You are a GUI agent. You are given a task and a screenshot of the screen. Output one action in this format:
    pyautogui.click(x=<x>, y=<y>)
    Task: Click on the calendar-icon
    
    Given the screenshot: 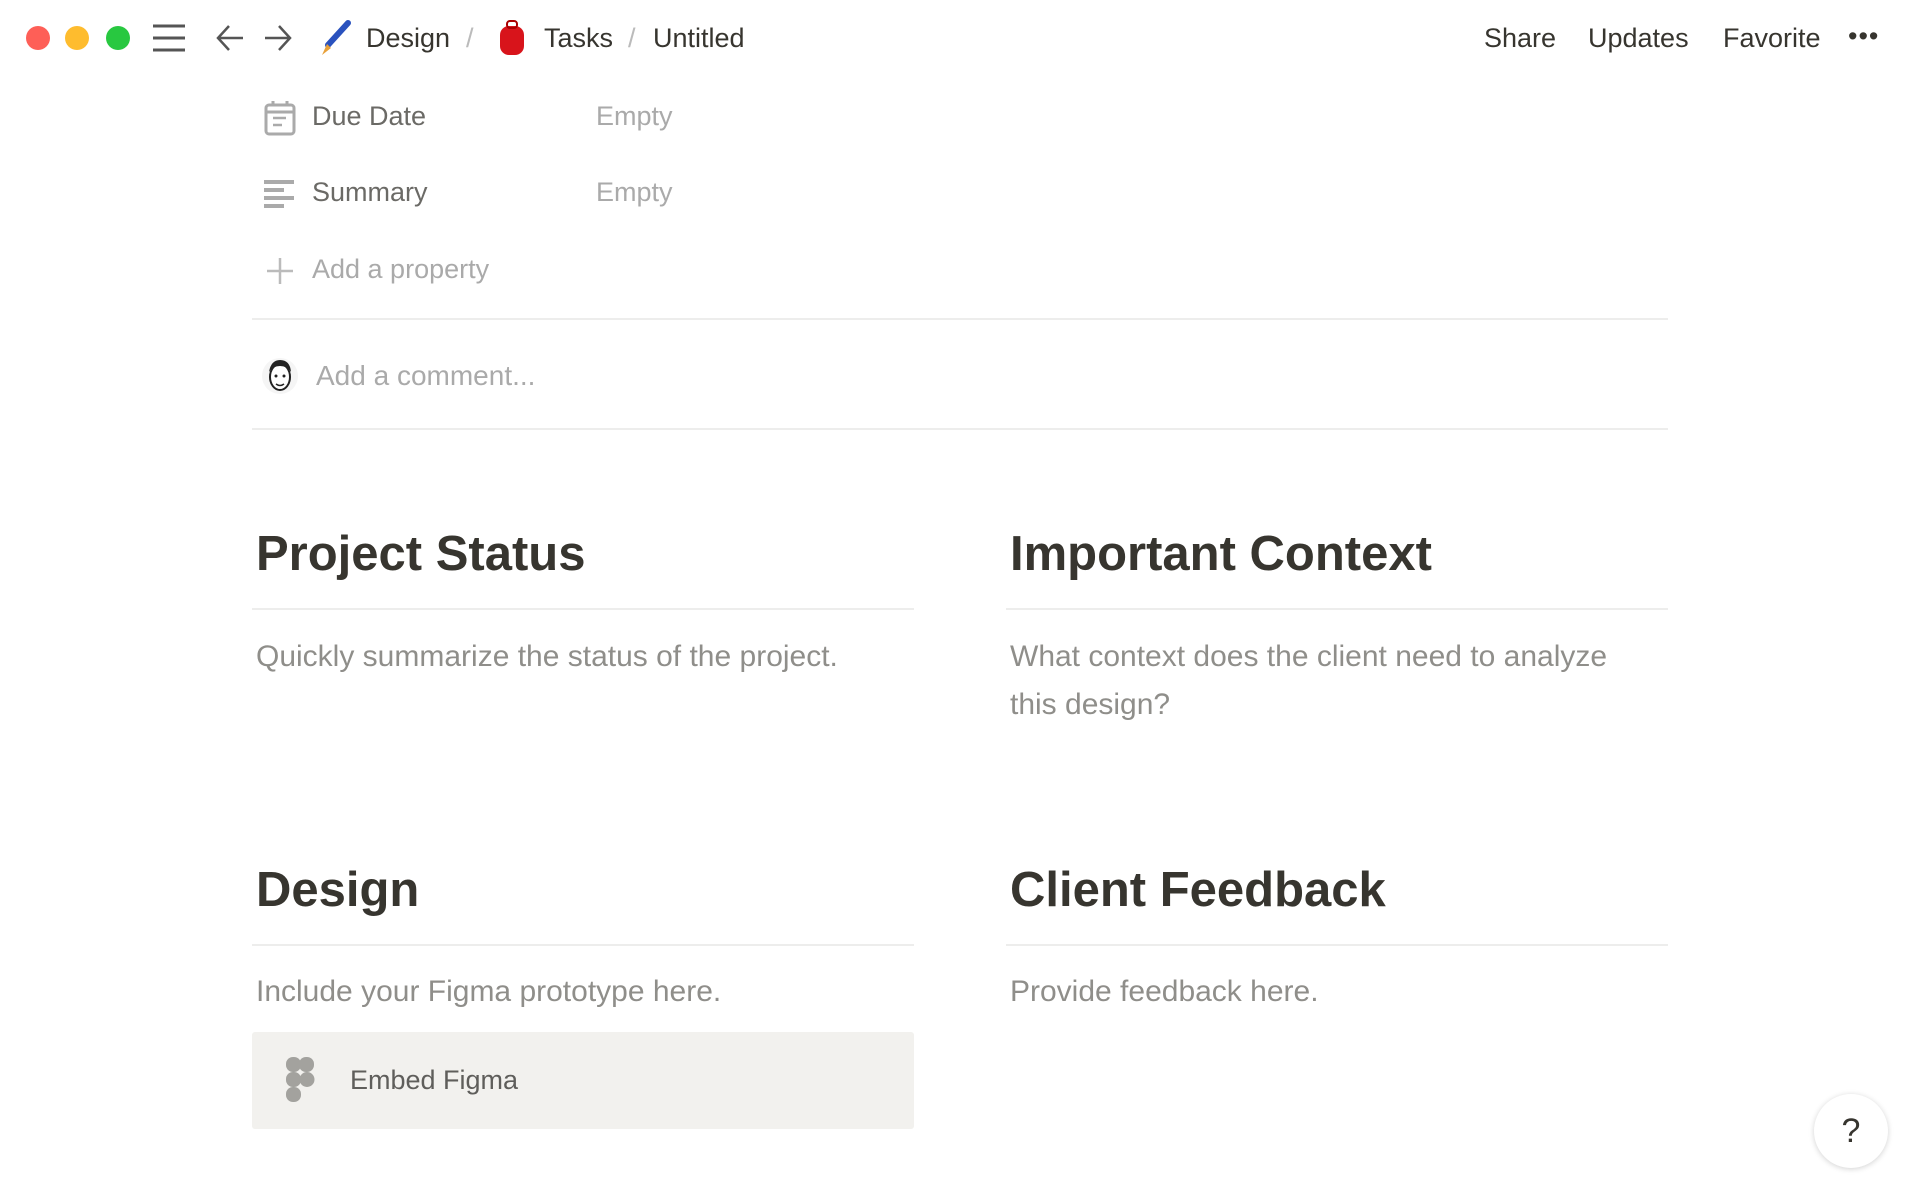 What is the action you would take?
    pyautogui.click(x=280, y=118)
    